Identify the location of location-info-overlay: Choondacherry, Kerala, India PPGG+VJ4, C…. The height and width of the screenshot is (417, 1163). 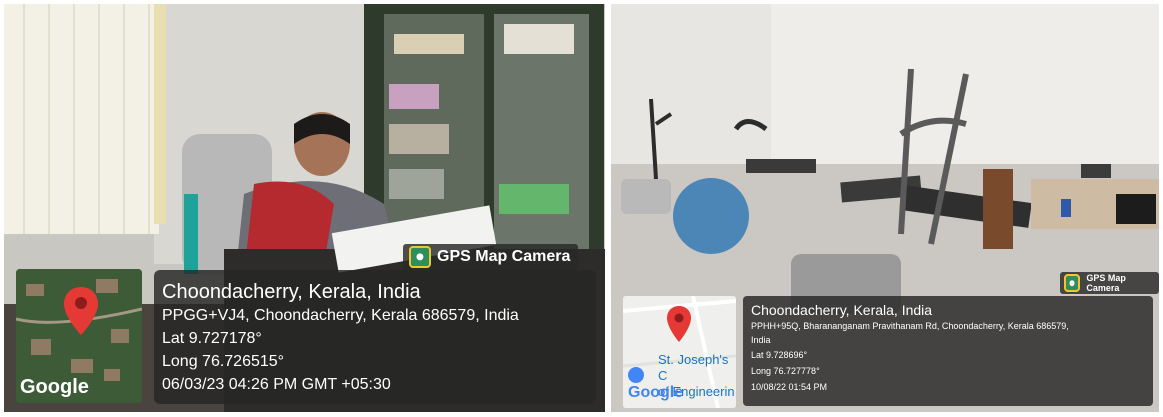
(375, 337).